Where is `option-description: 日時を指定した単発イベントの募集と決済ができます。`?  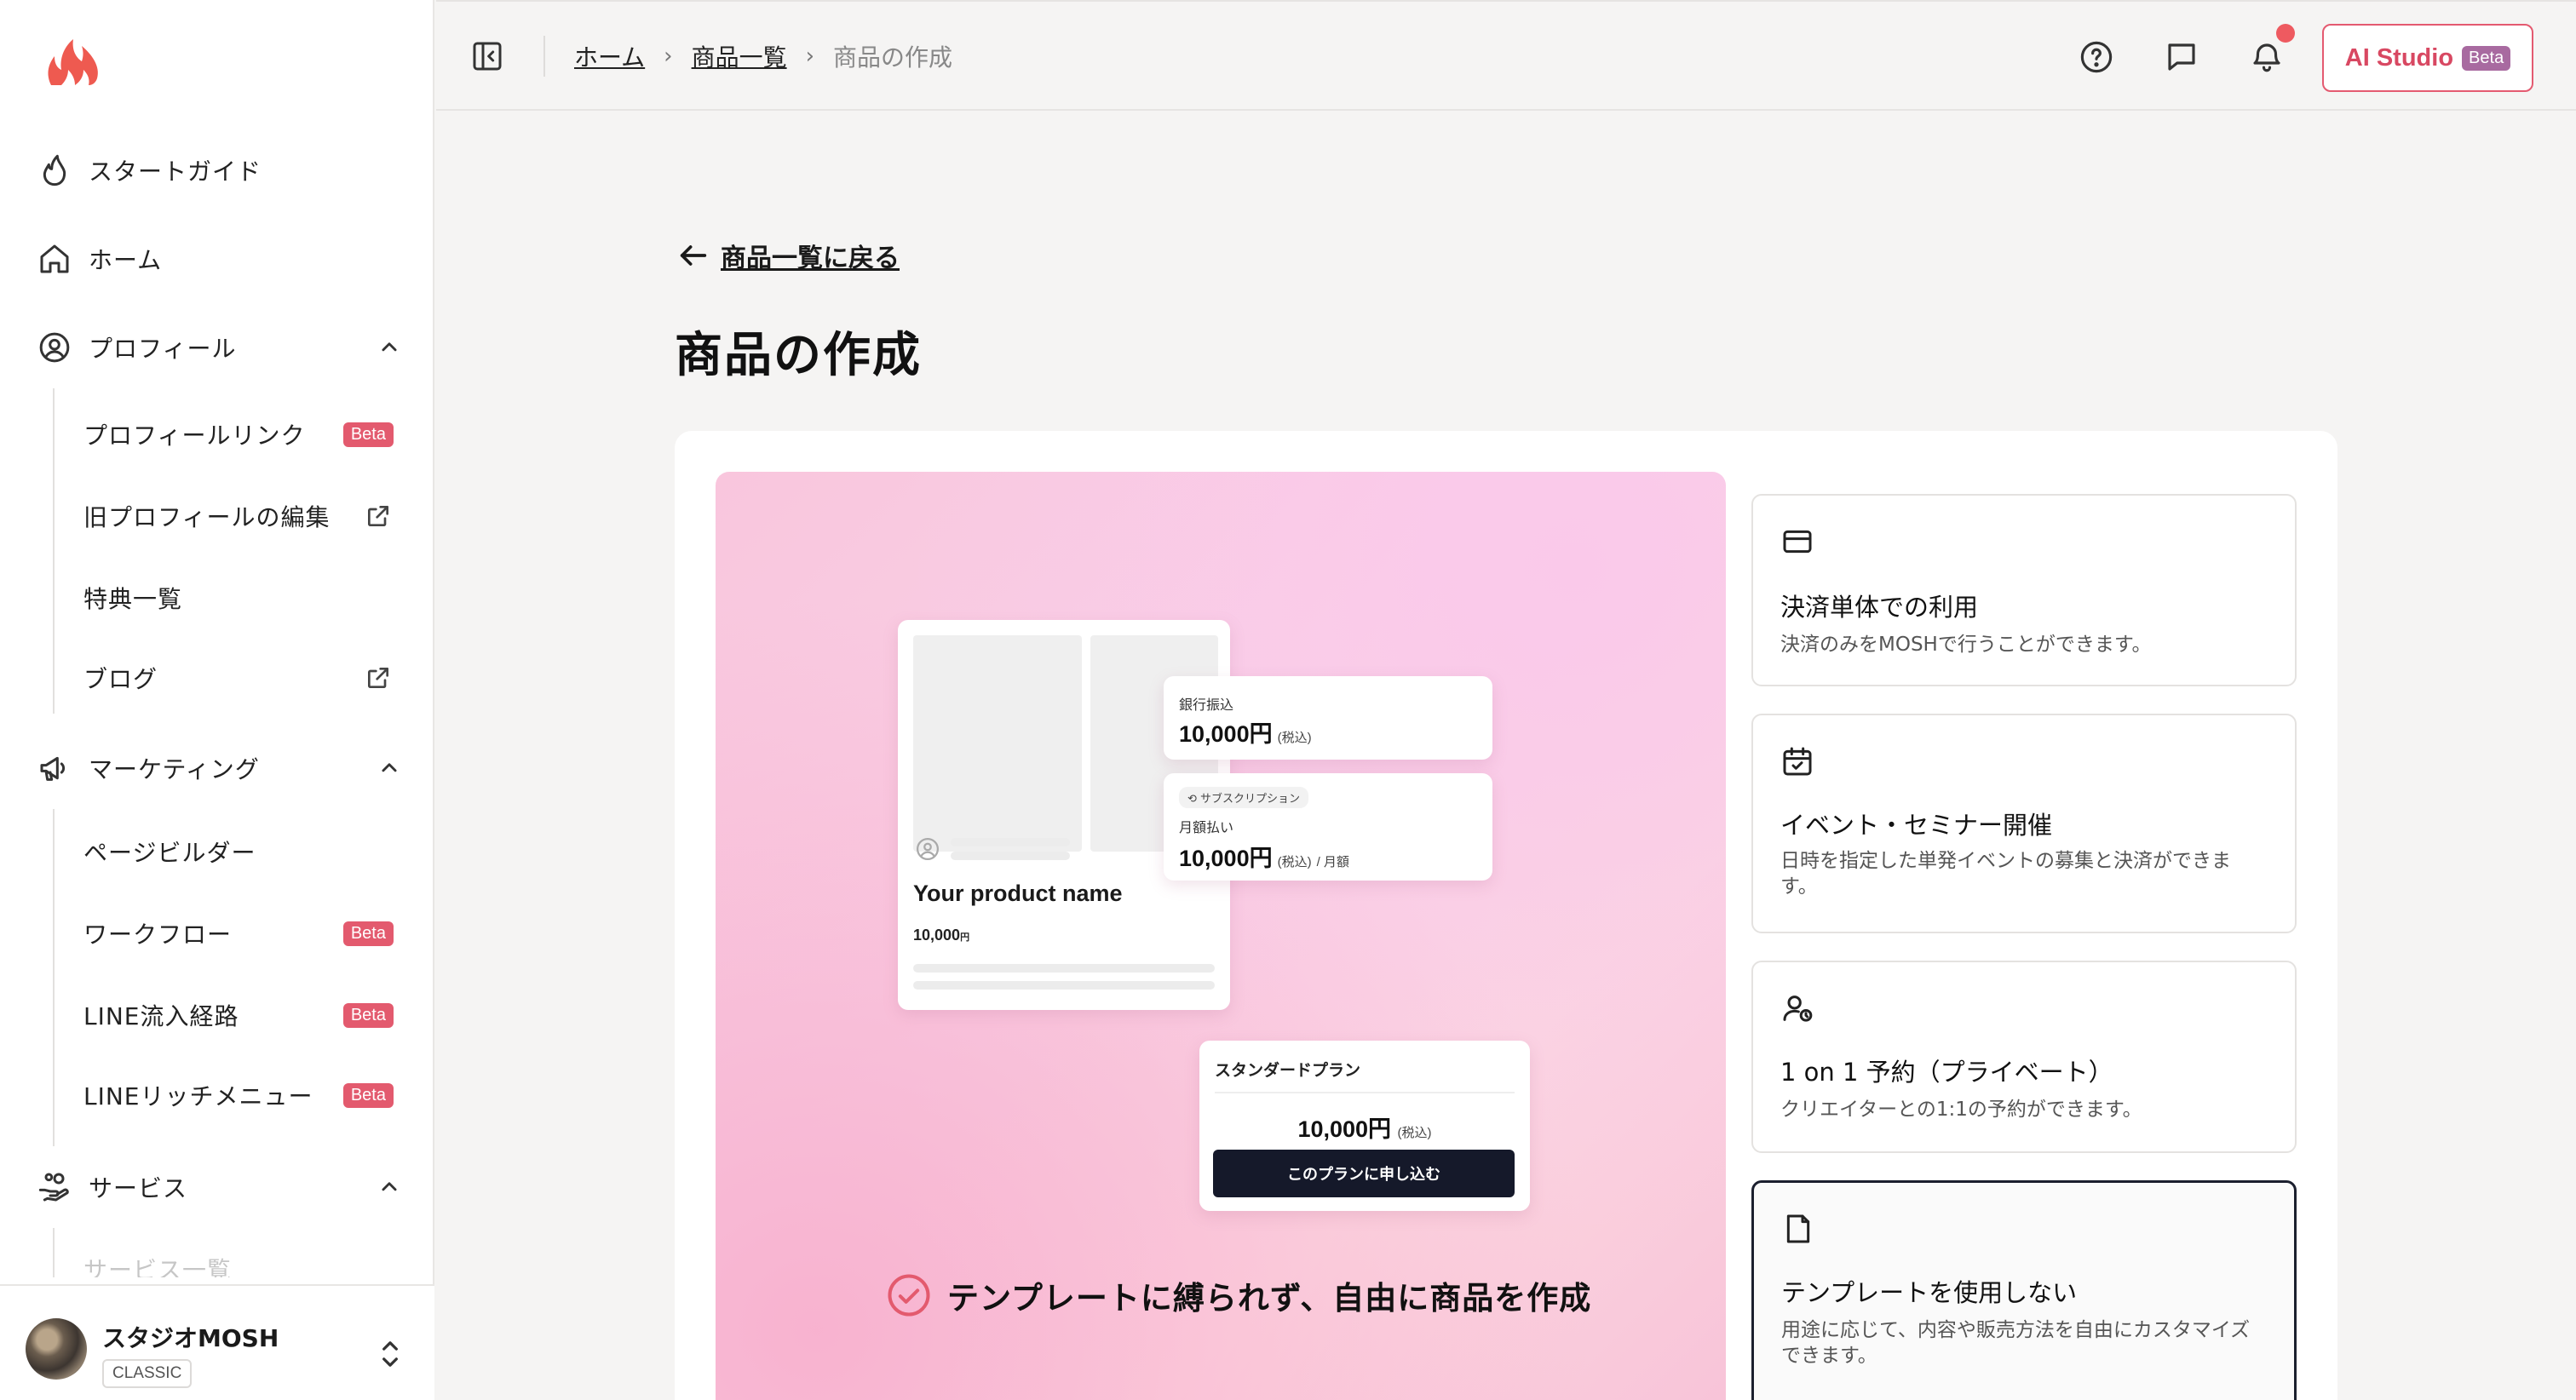
option-description: 日時を指定した単発イベントの募集と決済ができます。 is located at coordinates (2006, 874).